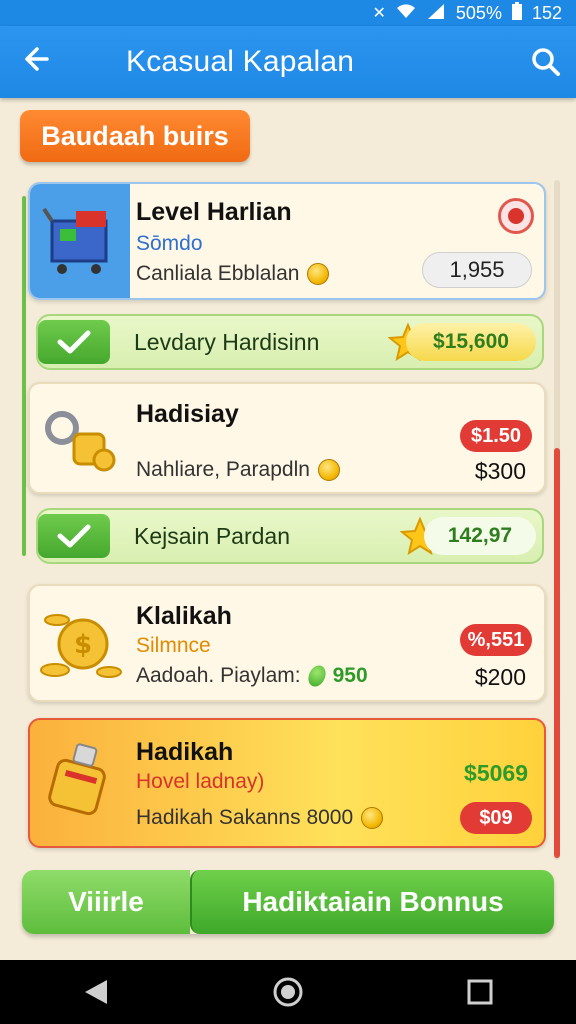 The image size is (576, 1024). I want to click on gem-value: 950, so click(350, 675).